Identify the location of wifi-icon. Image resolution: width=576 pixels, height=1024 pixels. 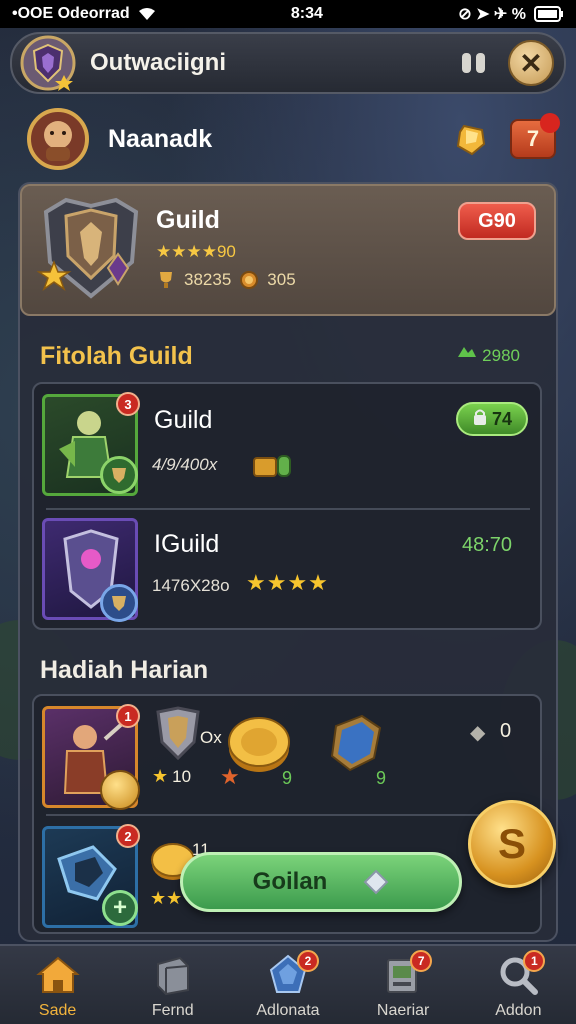
(147, 14).